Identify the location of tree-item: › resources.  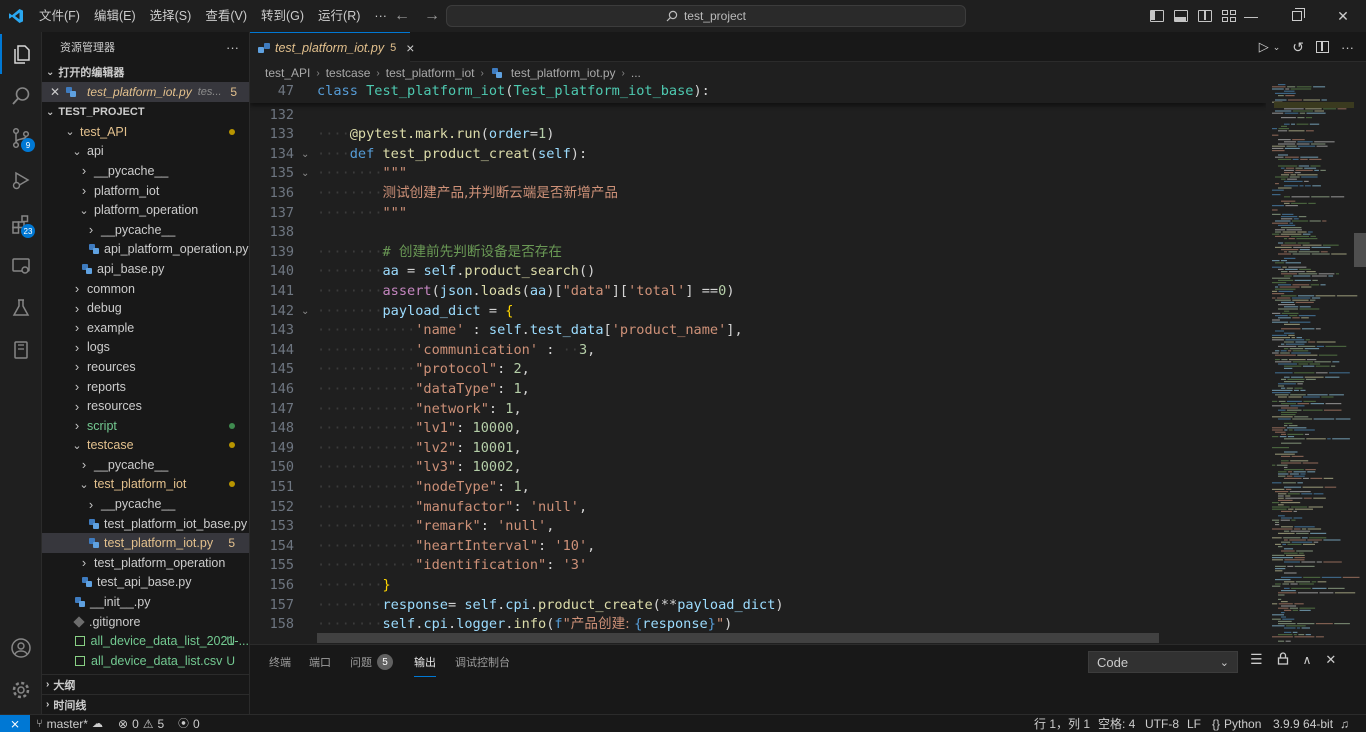
(145, 406).